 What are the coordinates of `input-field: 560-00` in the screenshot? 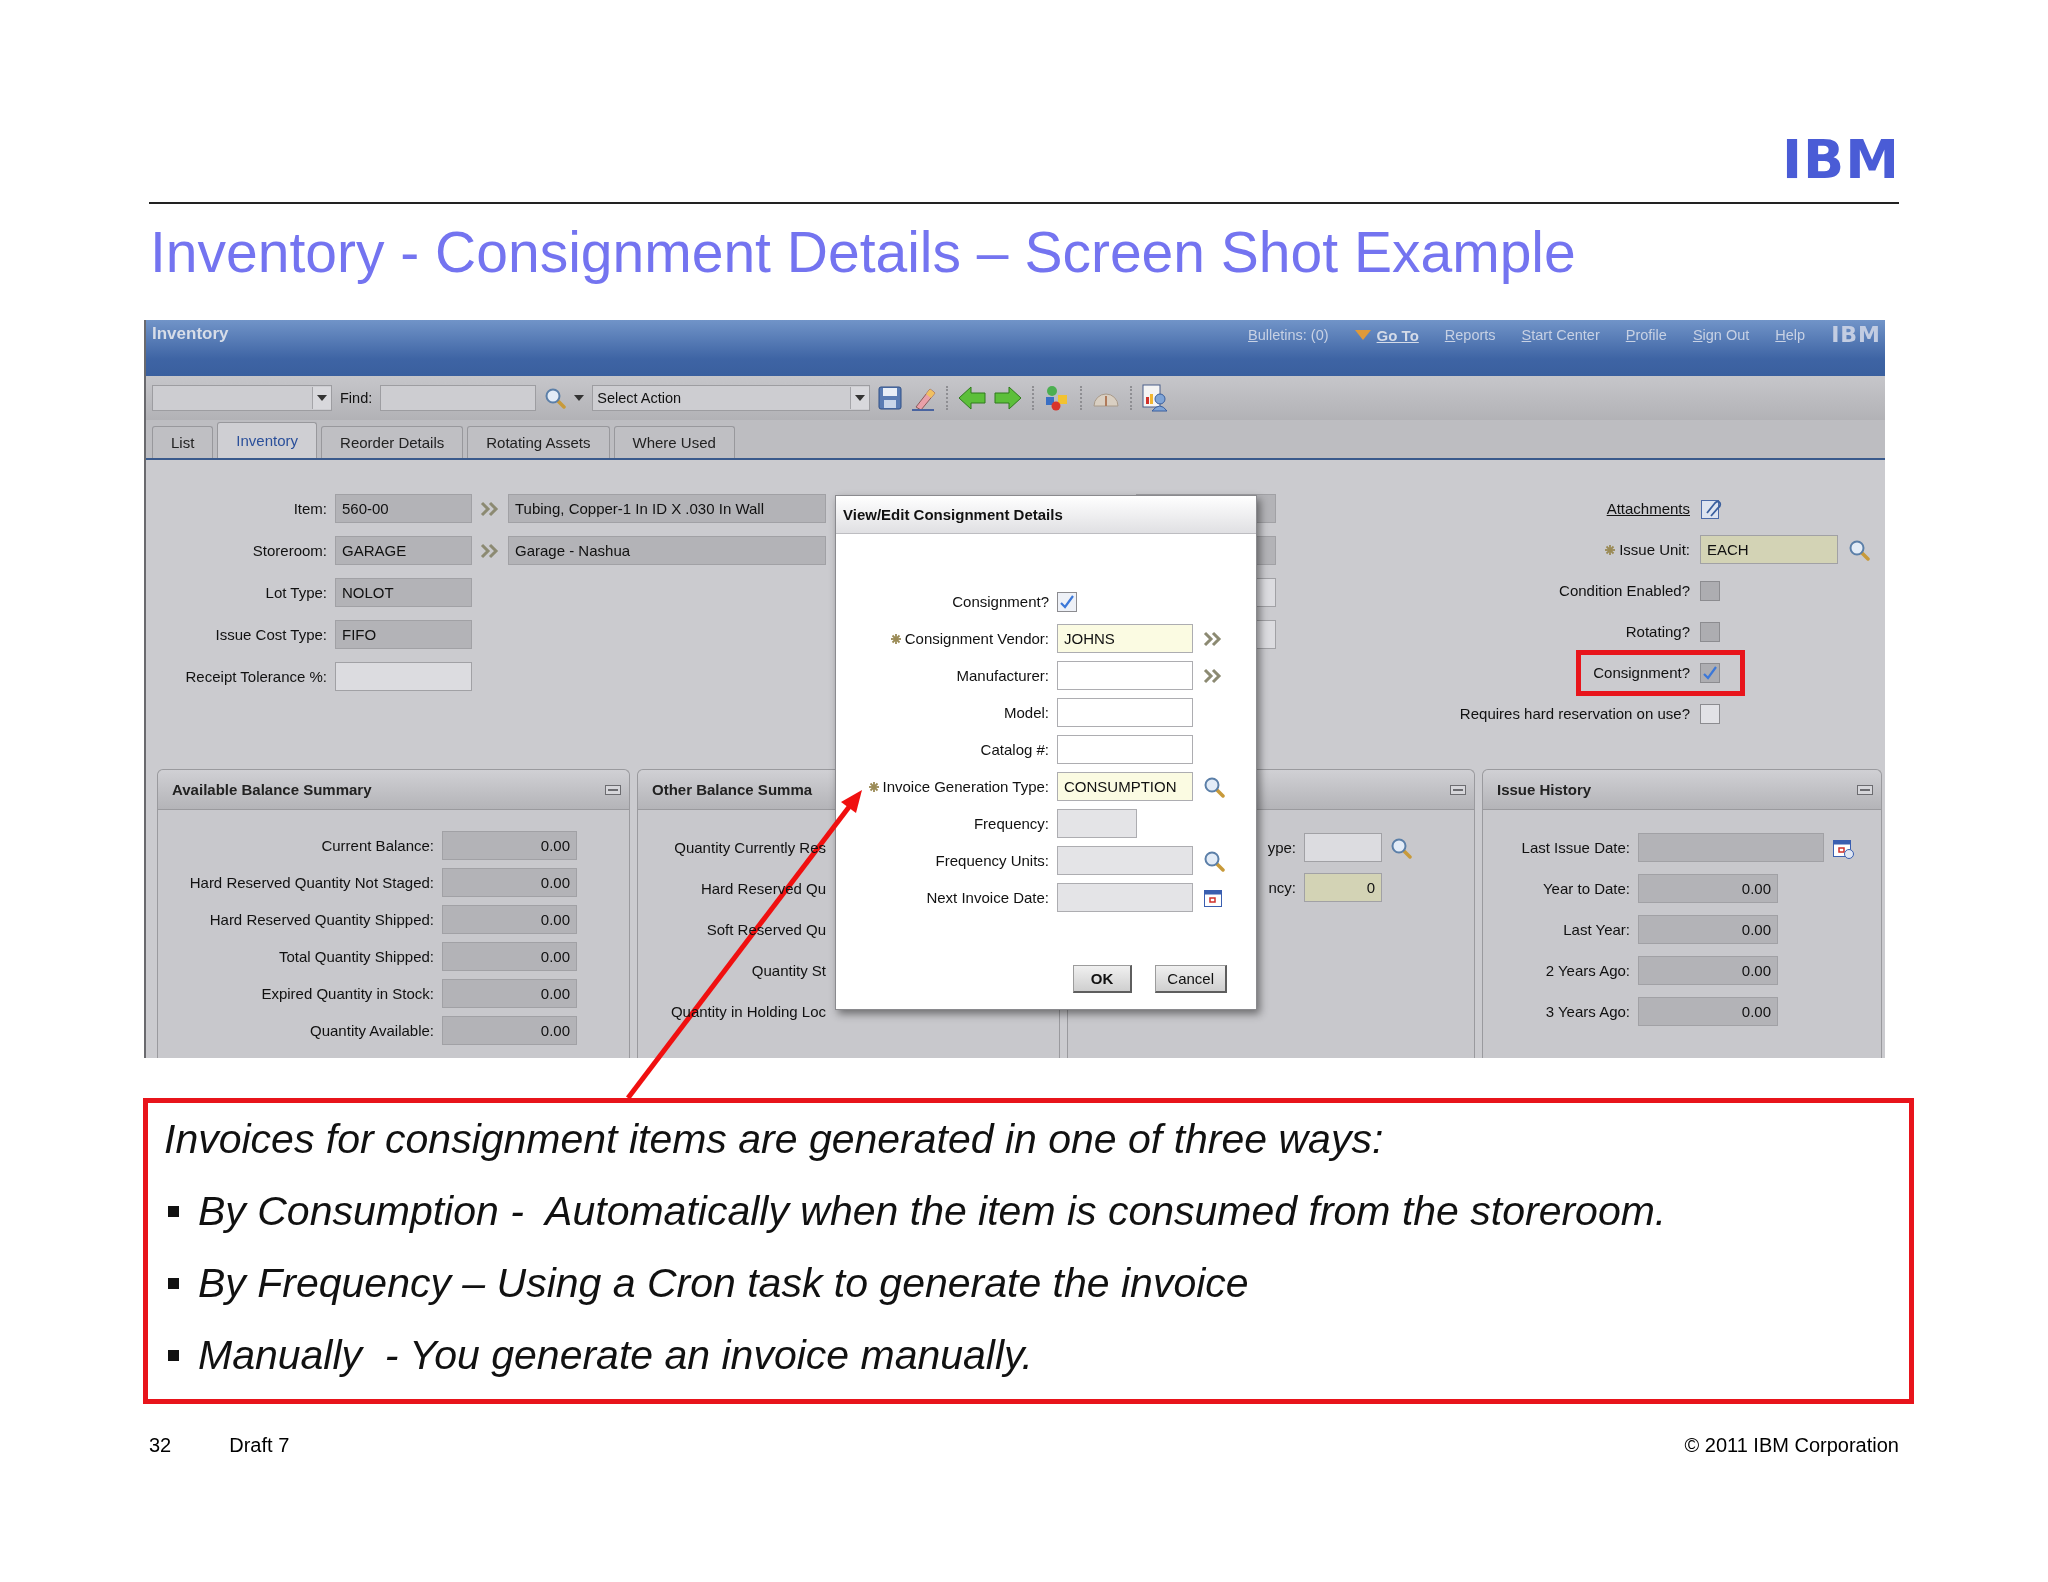 It's located at (403, 508).